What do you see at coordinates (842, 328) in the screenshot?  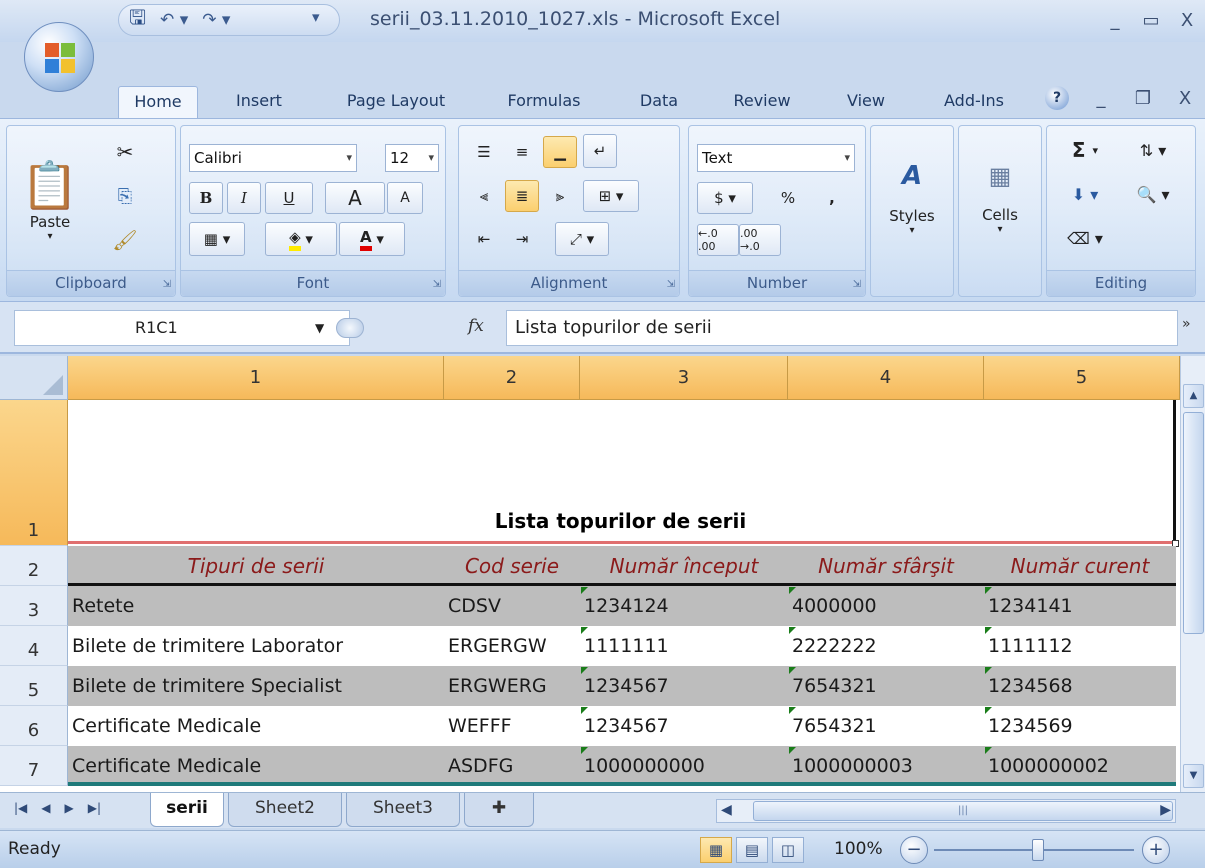 I see `formula-input: Lista topurilor de serii` at bounding box center [842, 328].